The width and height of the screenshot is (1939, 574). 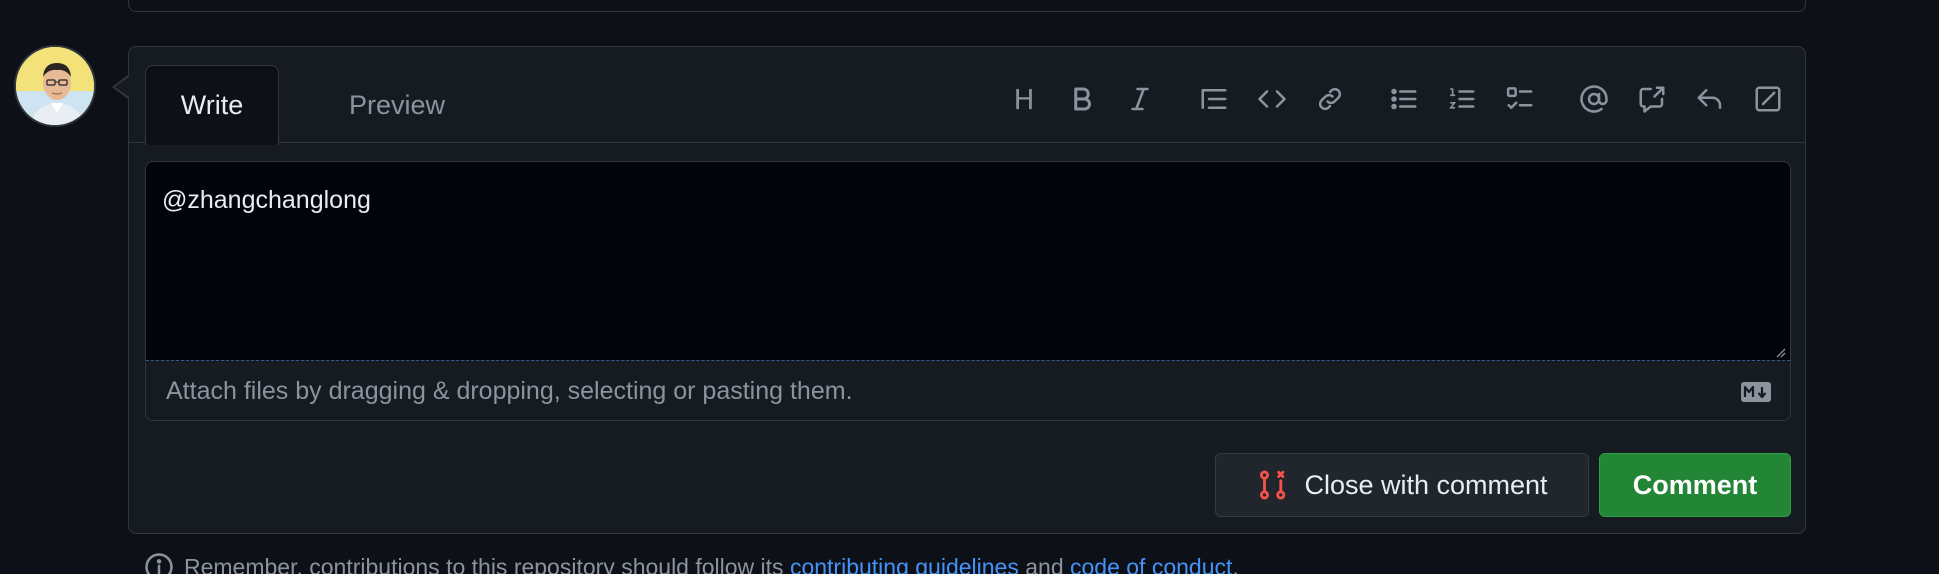 I want to click on heading-button: H, so click(x=1024, y=99).